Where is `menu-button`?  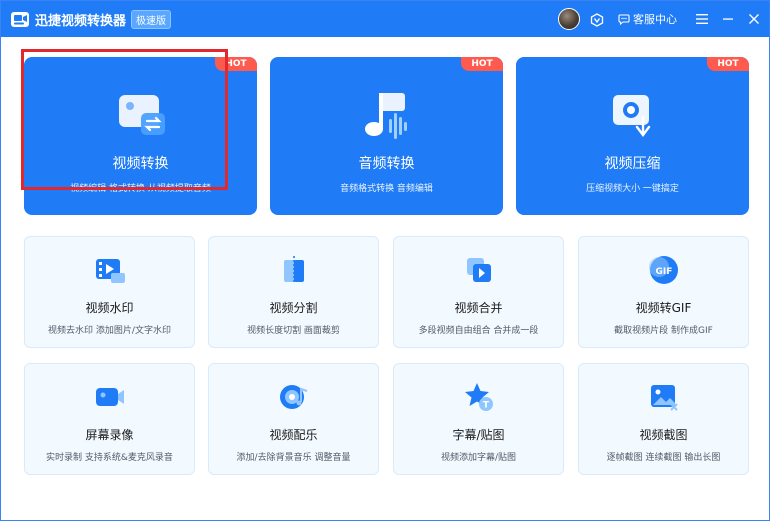 menu-button is located at coordinates (702, 19).